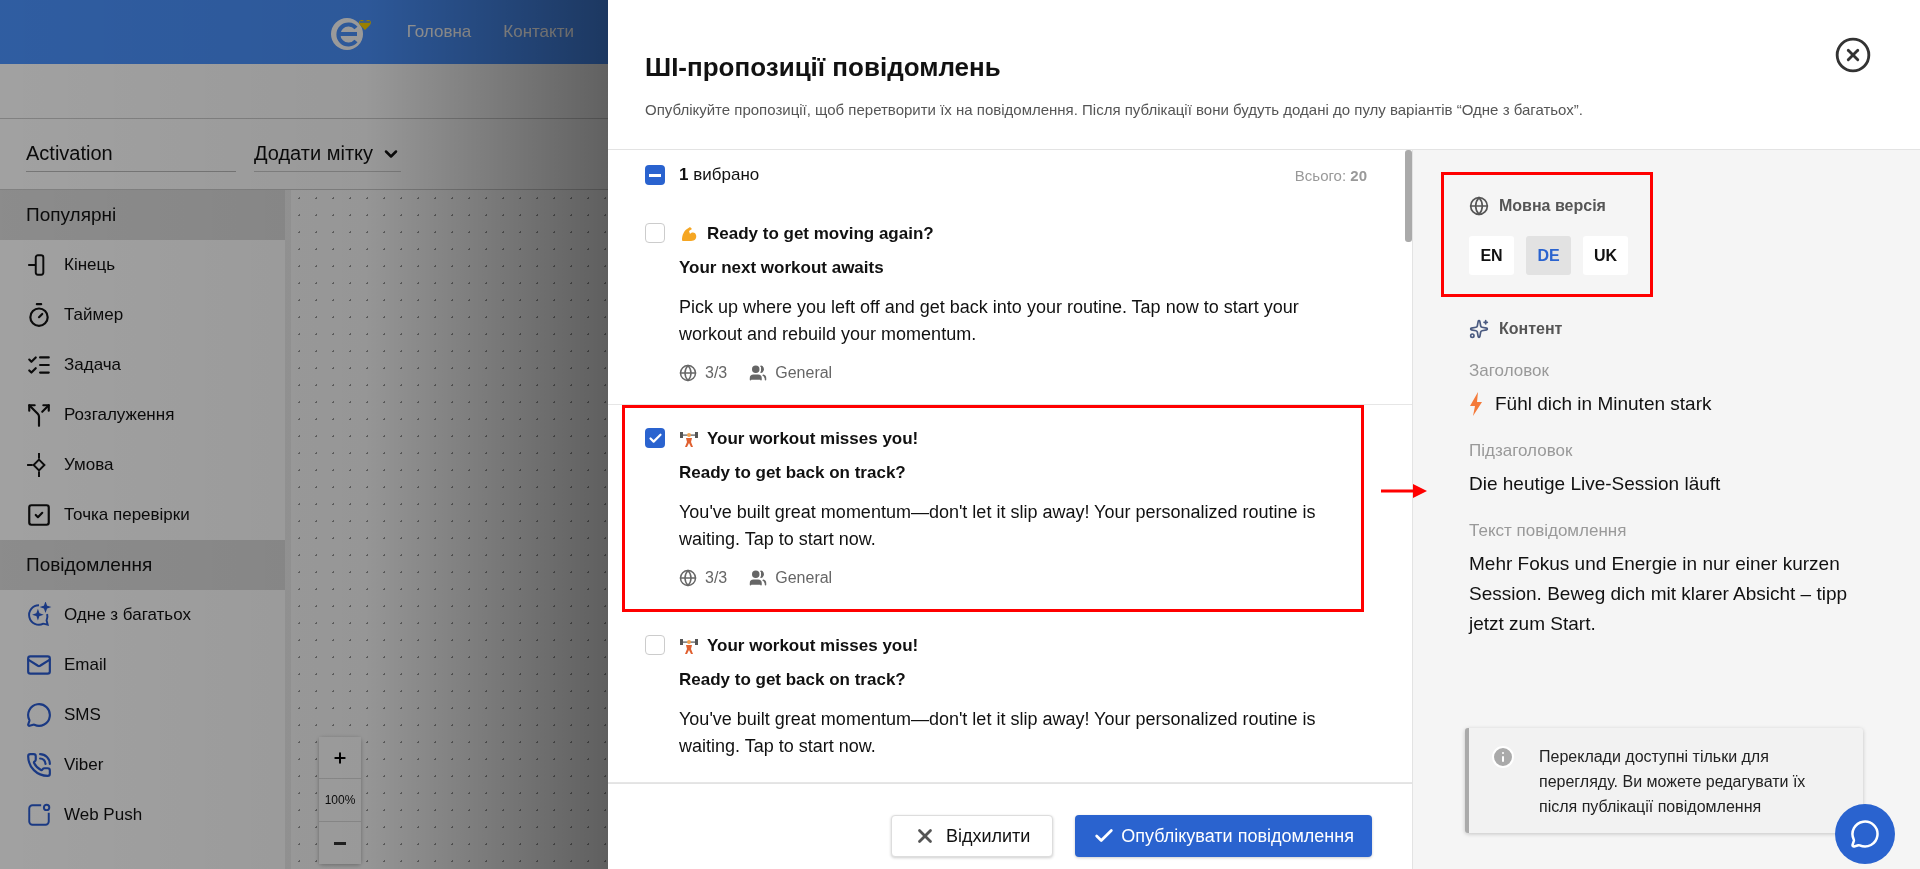 The width and height of the screenshot is (1920, 869). I want to click on branch-icon, so click(39, 415).